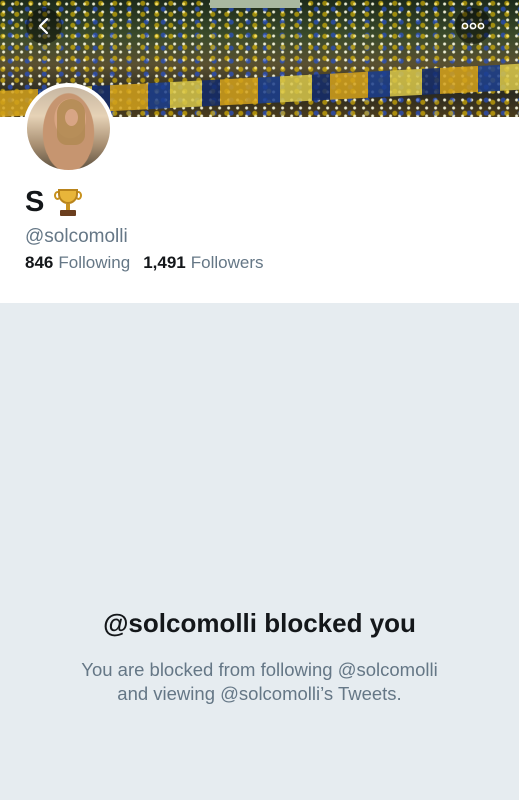 Image resolution: width=519 pixels, height=800 pixels. I want to click on chevron-left-icon, so click(43, 26).